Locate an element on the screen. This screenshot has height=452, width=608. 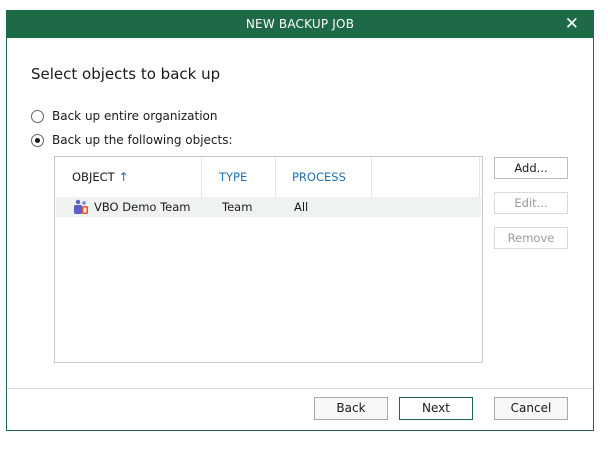
cancel-button: Cancel is located at coordinates (531, 408).